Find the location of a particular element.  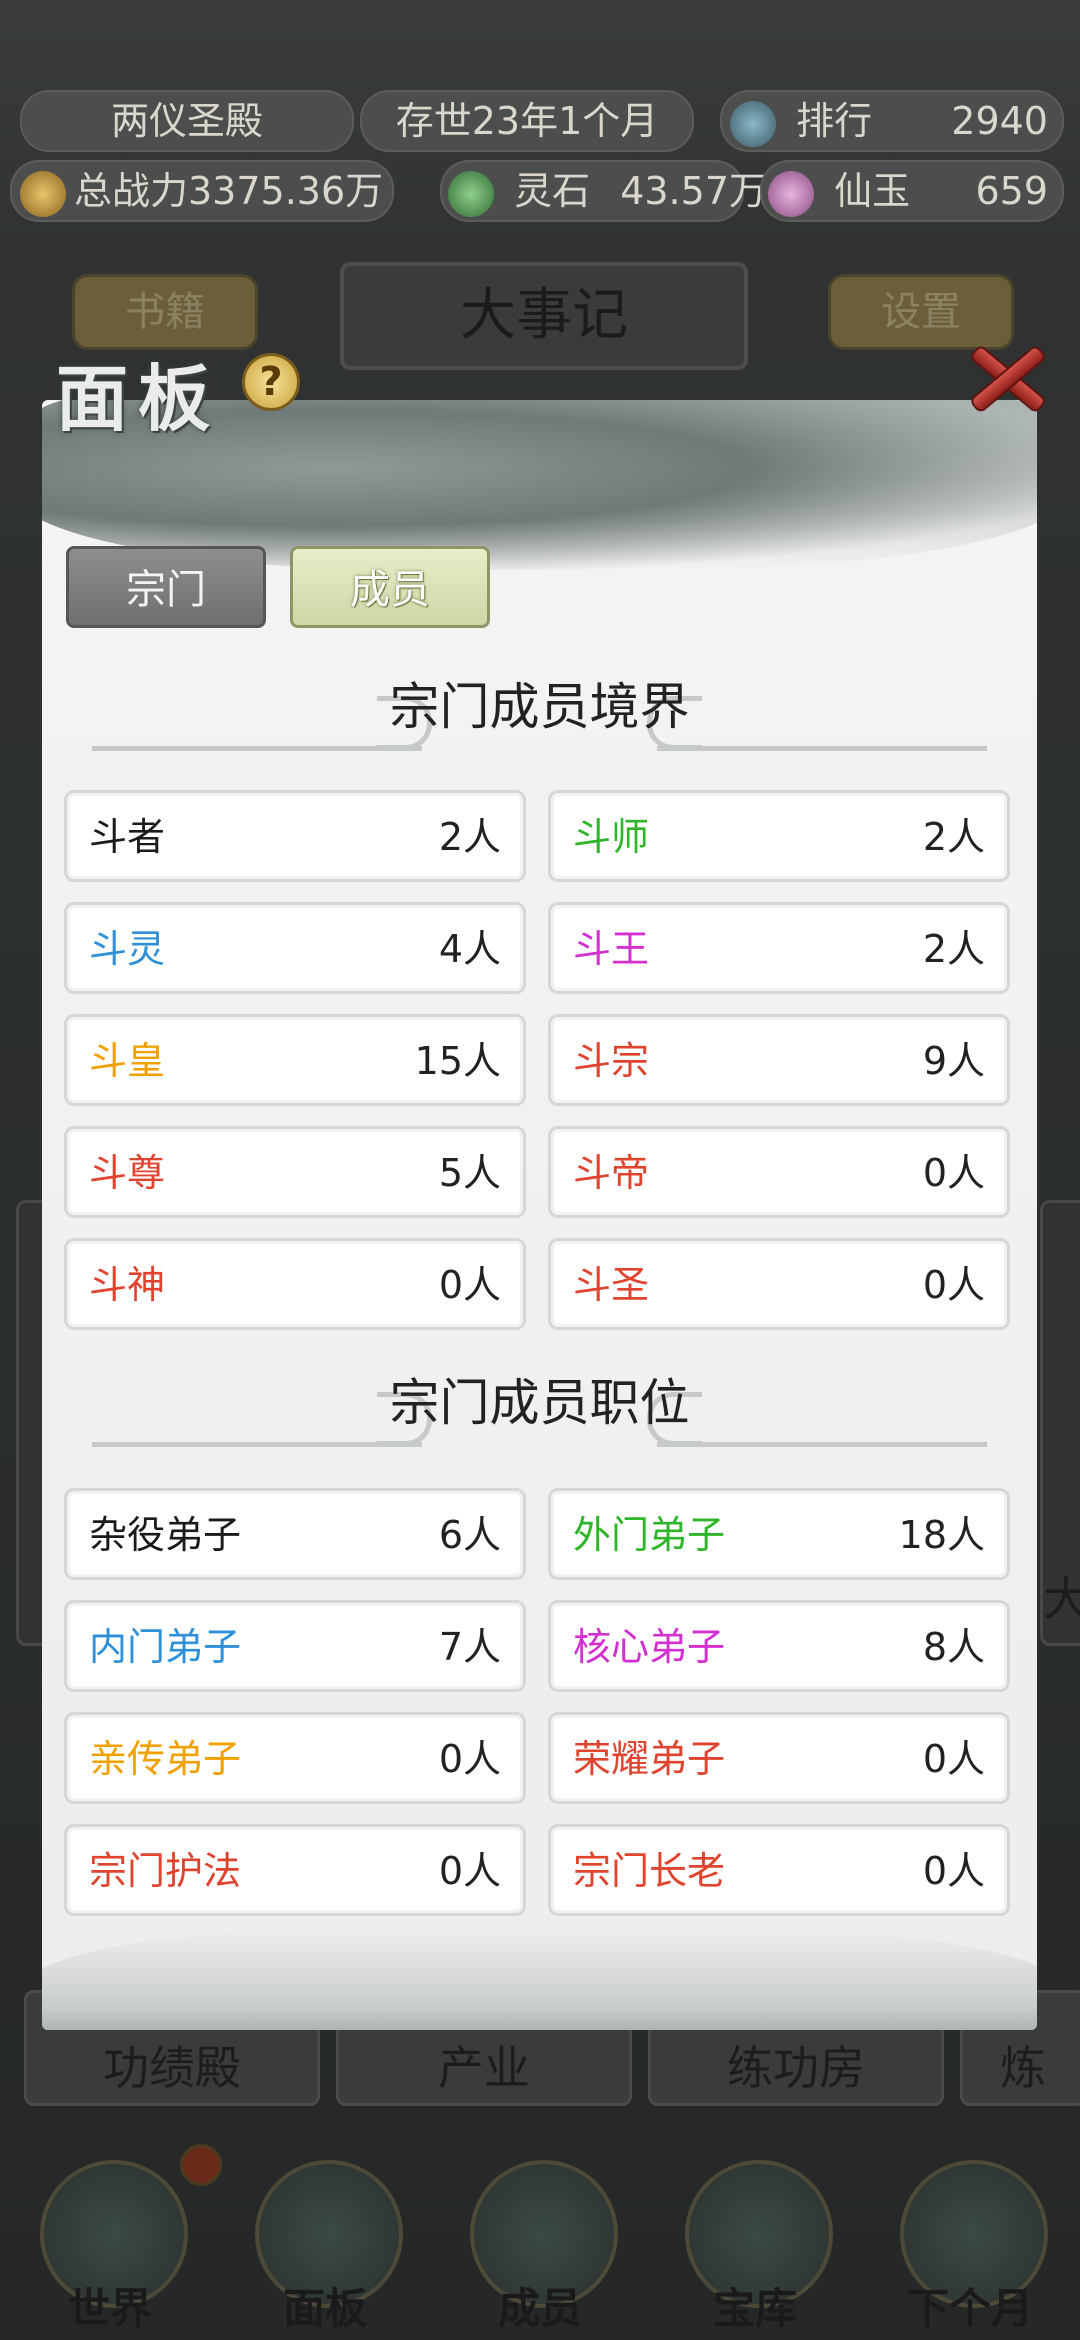

stat-name: 斗神 is located at coordinates (127, 1285).